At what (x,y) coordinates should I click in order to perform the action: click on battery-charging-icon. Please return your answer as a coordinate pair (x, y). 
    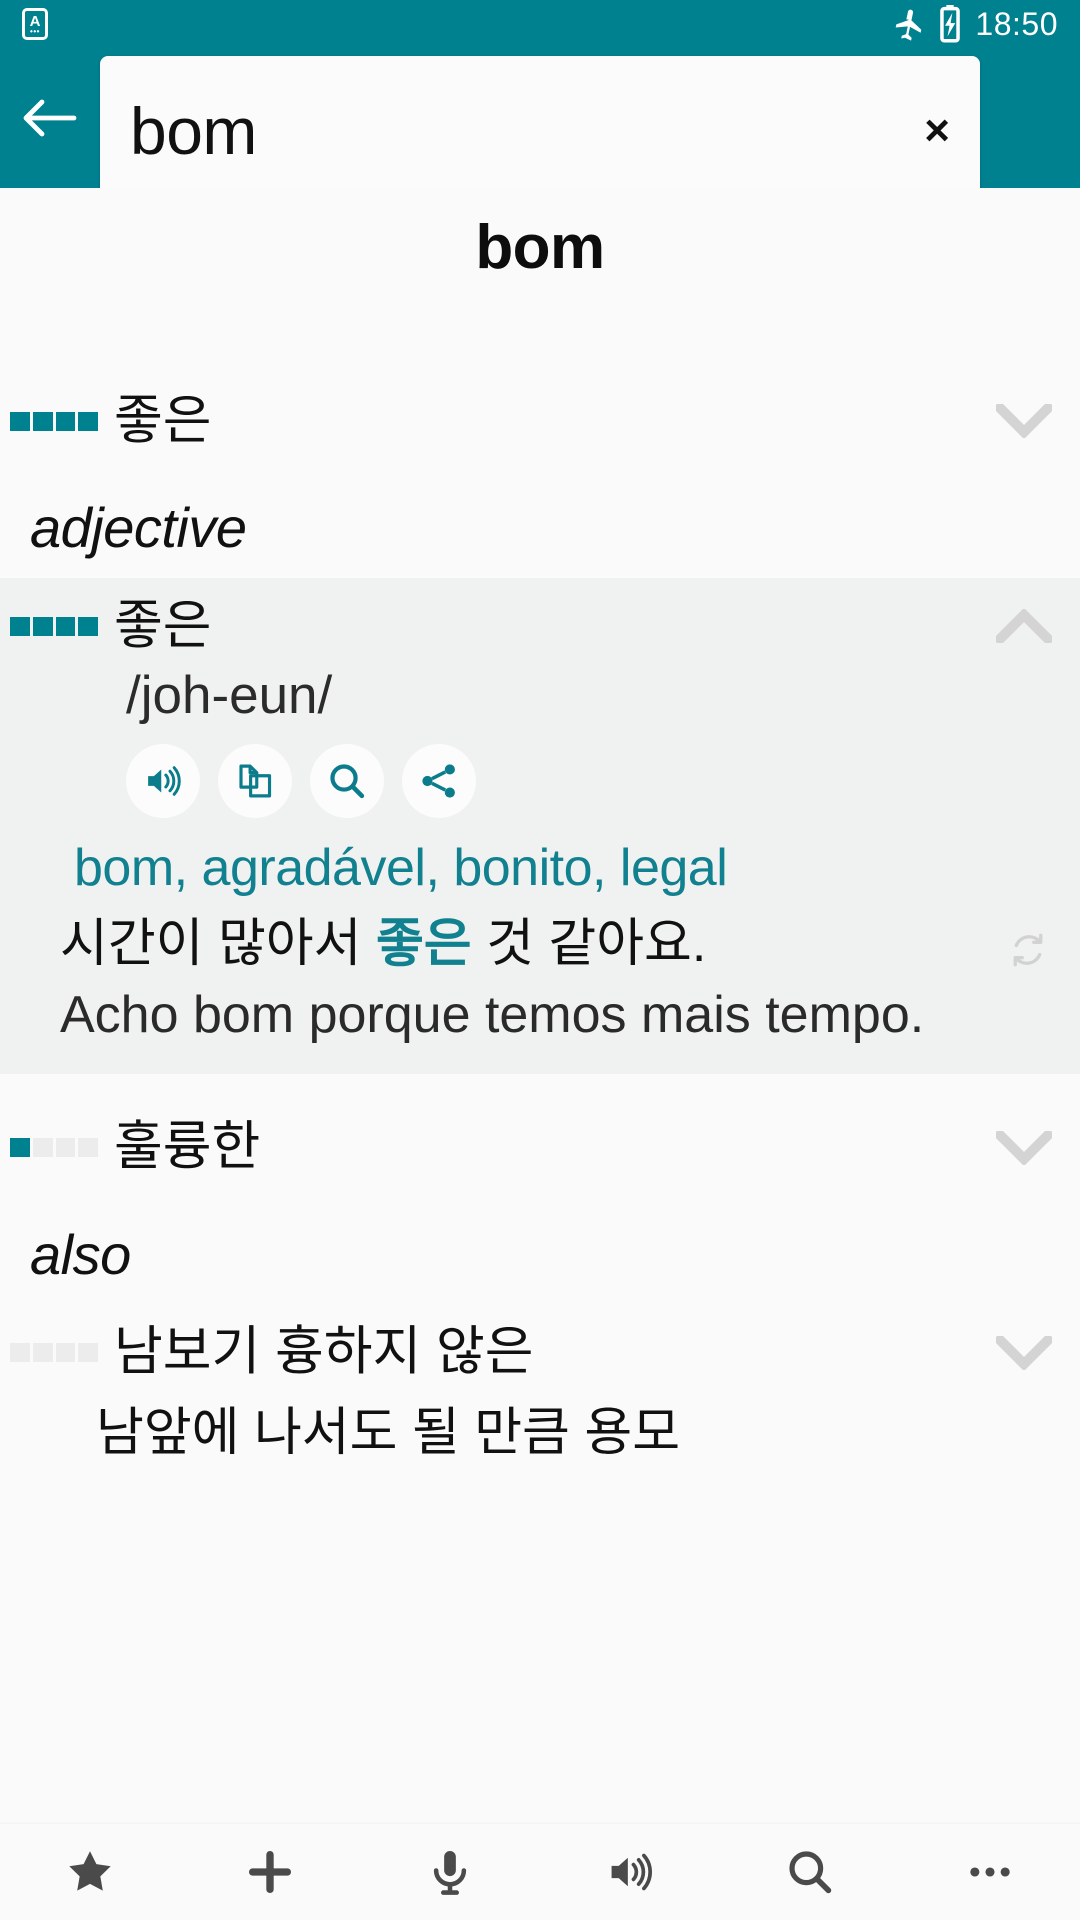
    Looking at the image, I should click on (950, 24).